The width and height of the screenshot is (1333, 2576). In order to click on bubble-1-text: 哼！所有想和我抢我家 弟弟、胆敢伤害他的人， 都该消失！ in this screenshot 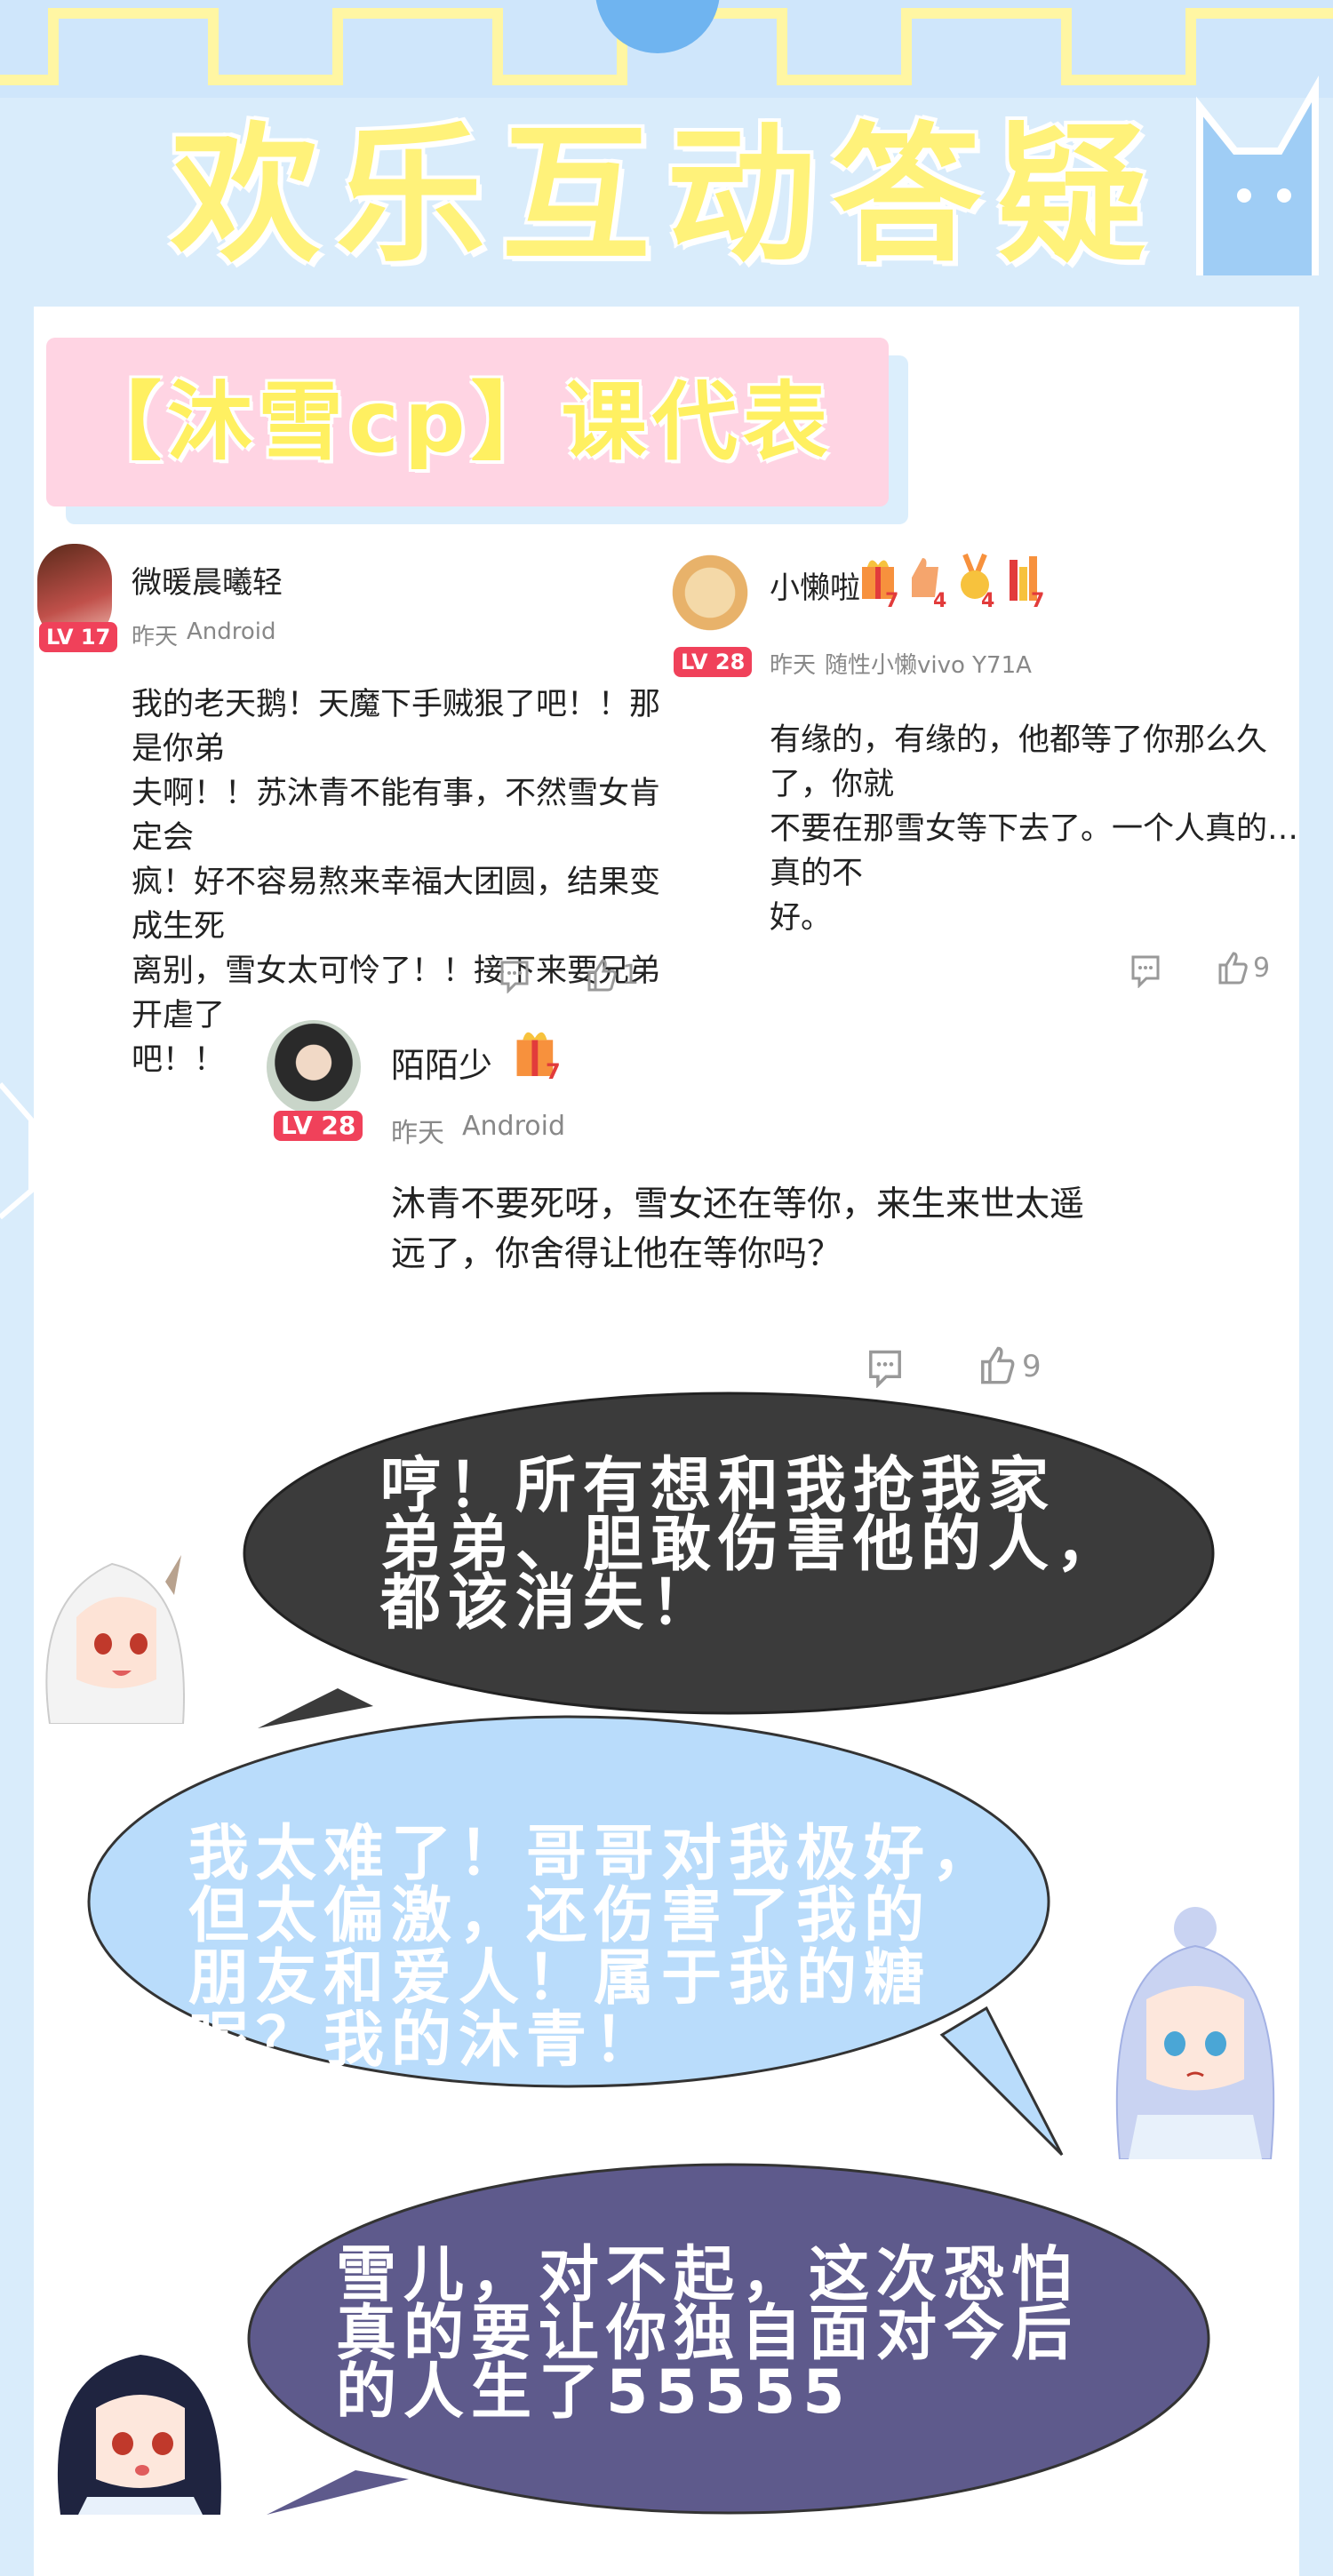, I will do `click(752, 1545)`.